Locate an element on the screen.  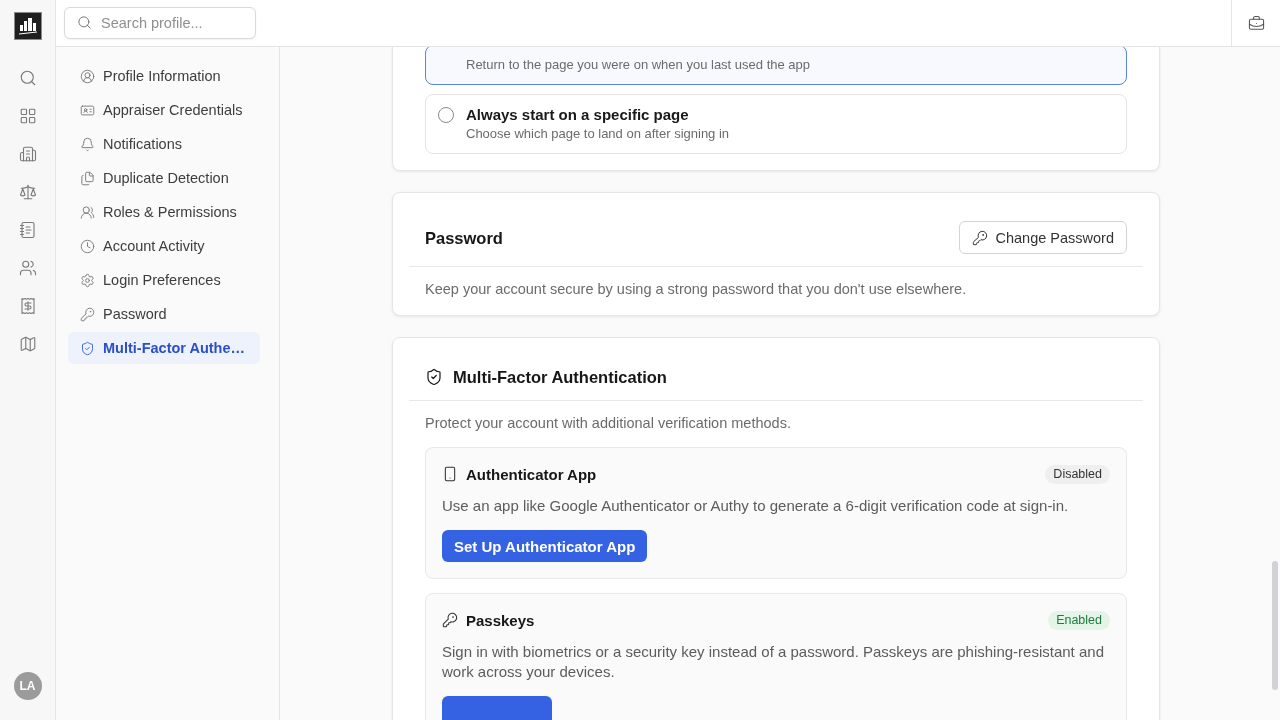
briefcase-icon is located at coordinates (1256, 23).